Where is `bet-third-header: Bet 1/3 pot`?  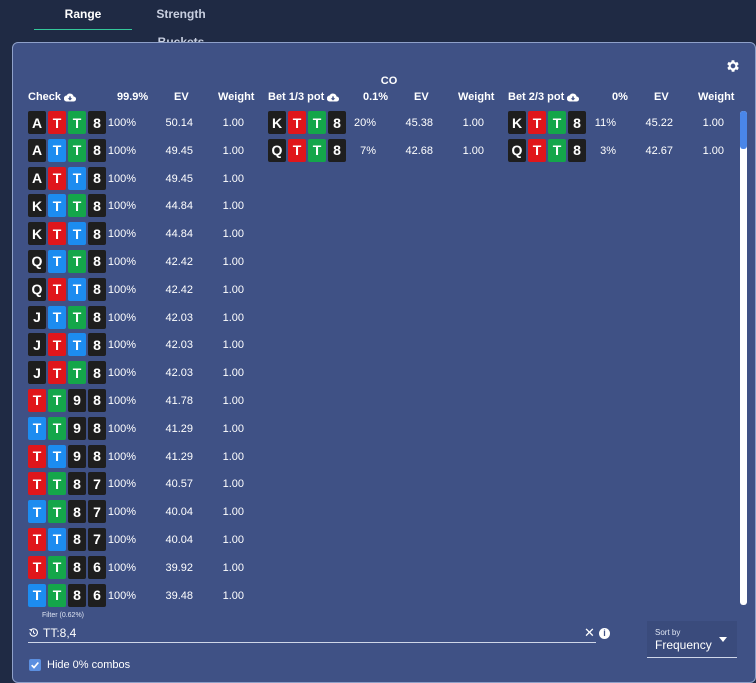
bet-third-header: Bet 1/3 pot is located at coordinates (304, 97).